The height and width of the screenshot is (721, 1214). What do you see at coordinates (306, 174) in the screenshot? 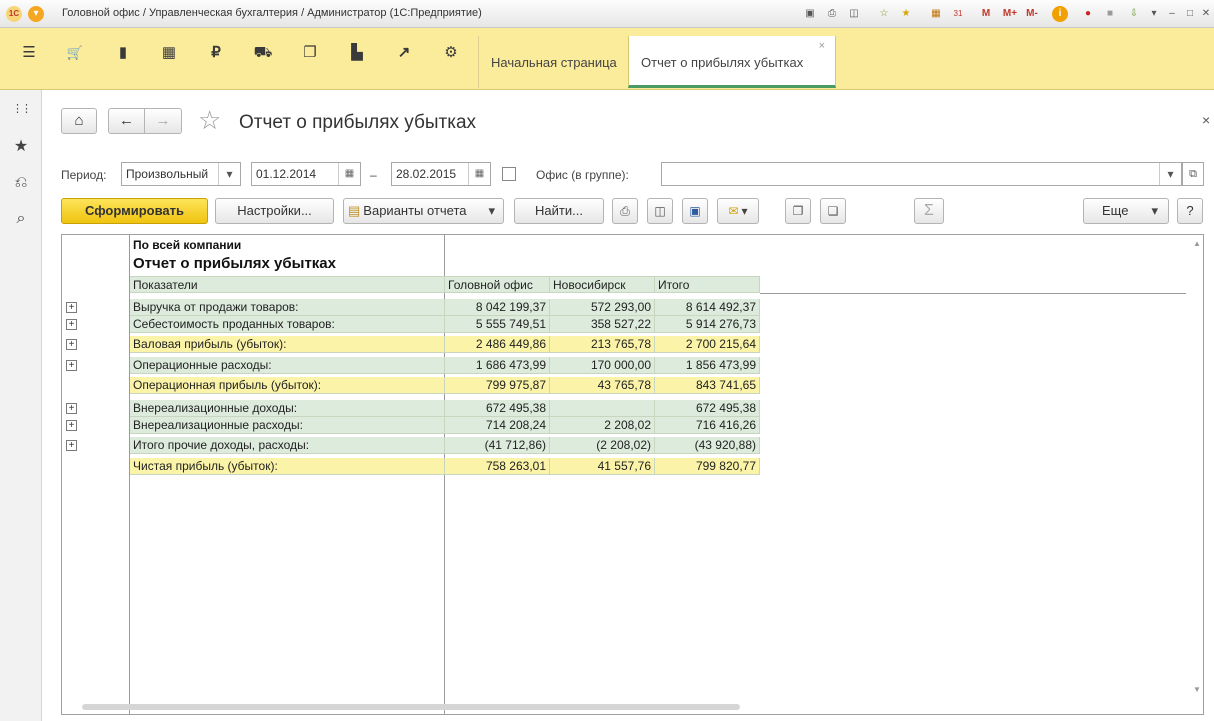
I see `date-from-field: 01.12.2014 ▦` at bounding box center [306, 174].